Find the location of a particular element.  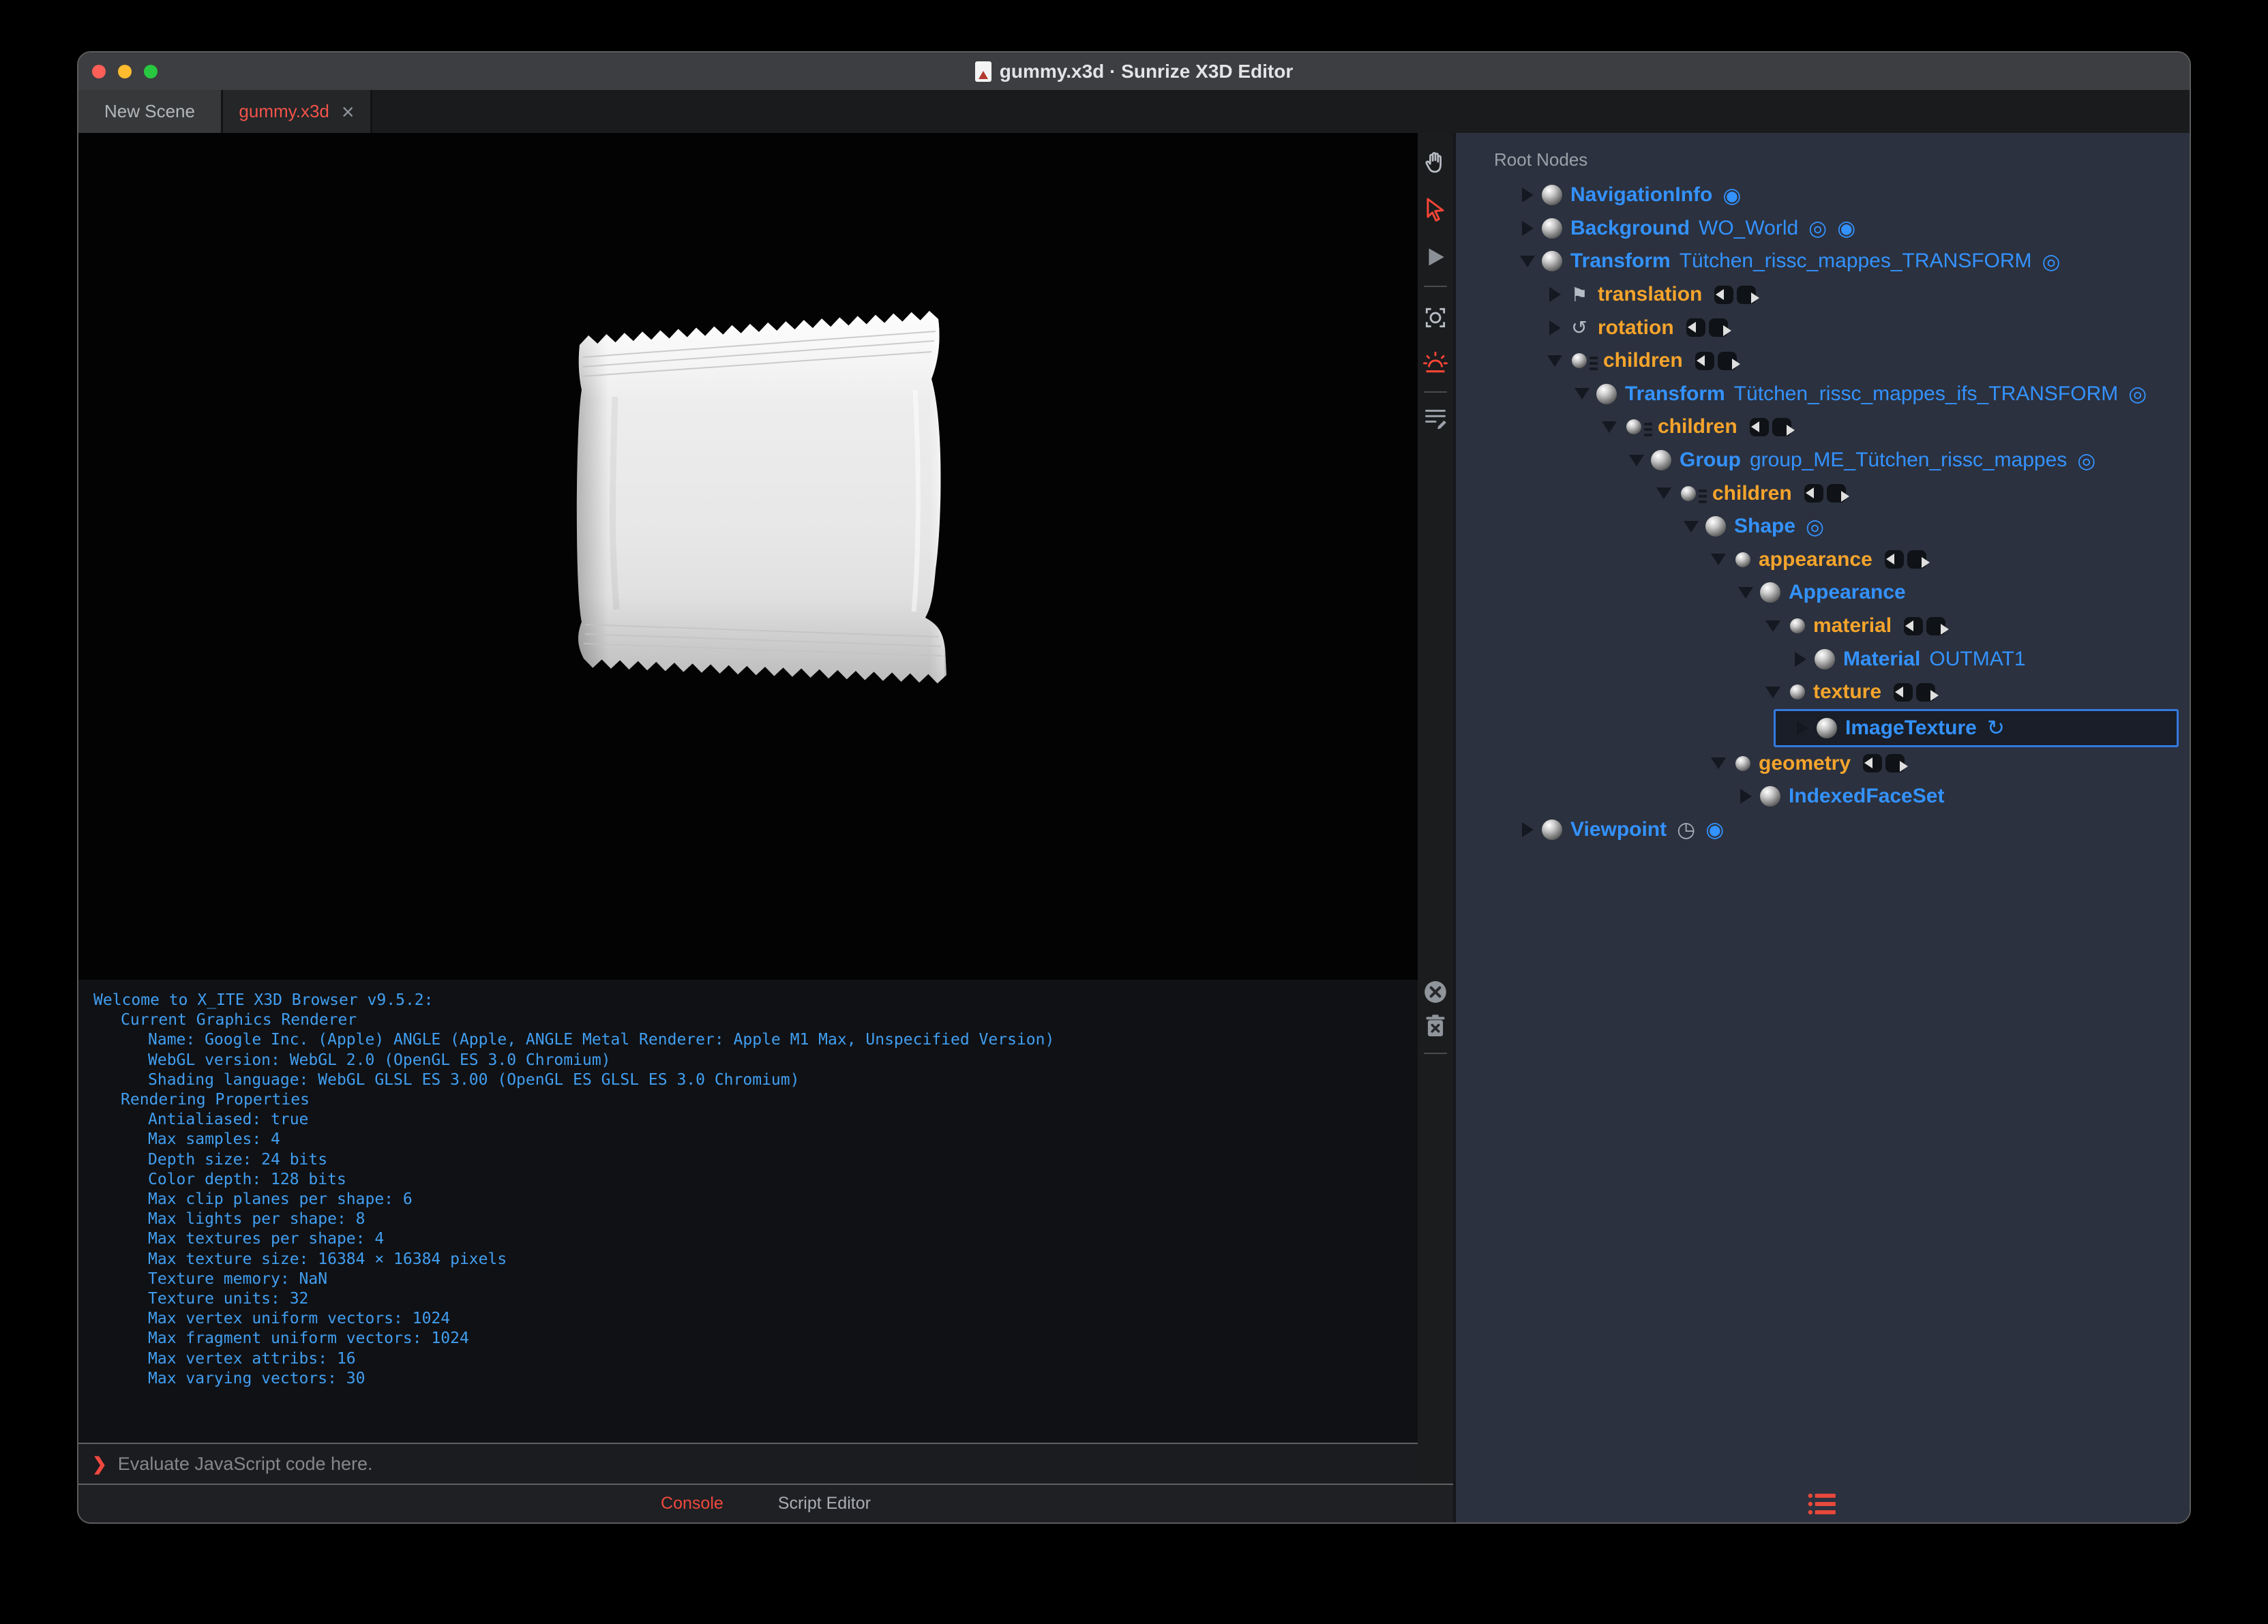

tab-new-scene: New Scene is located at coordinates (150, 111).